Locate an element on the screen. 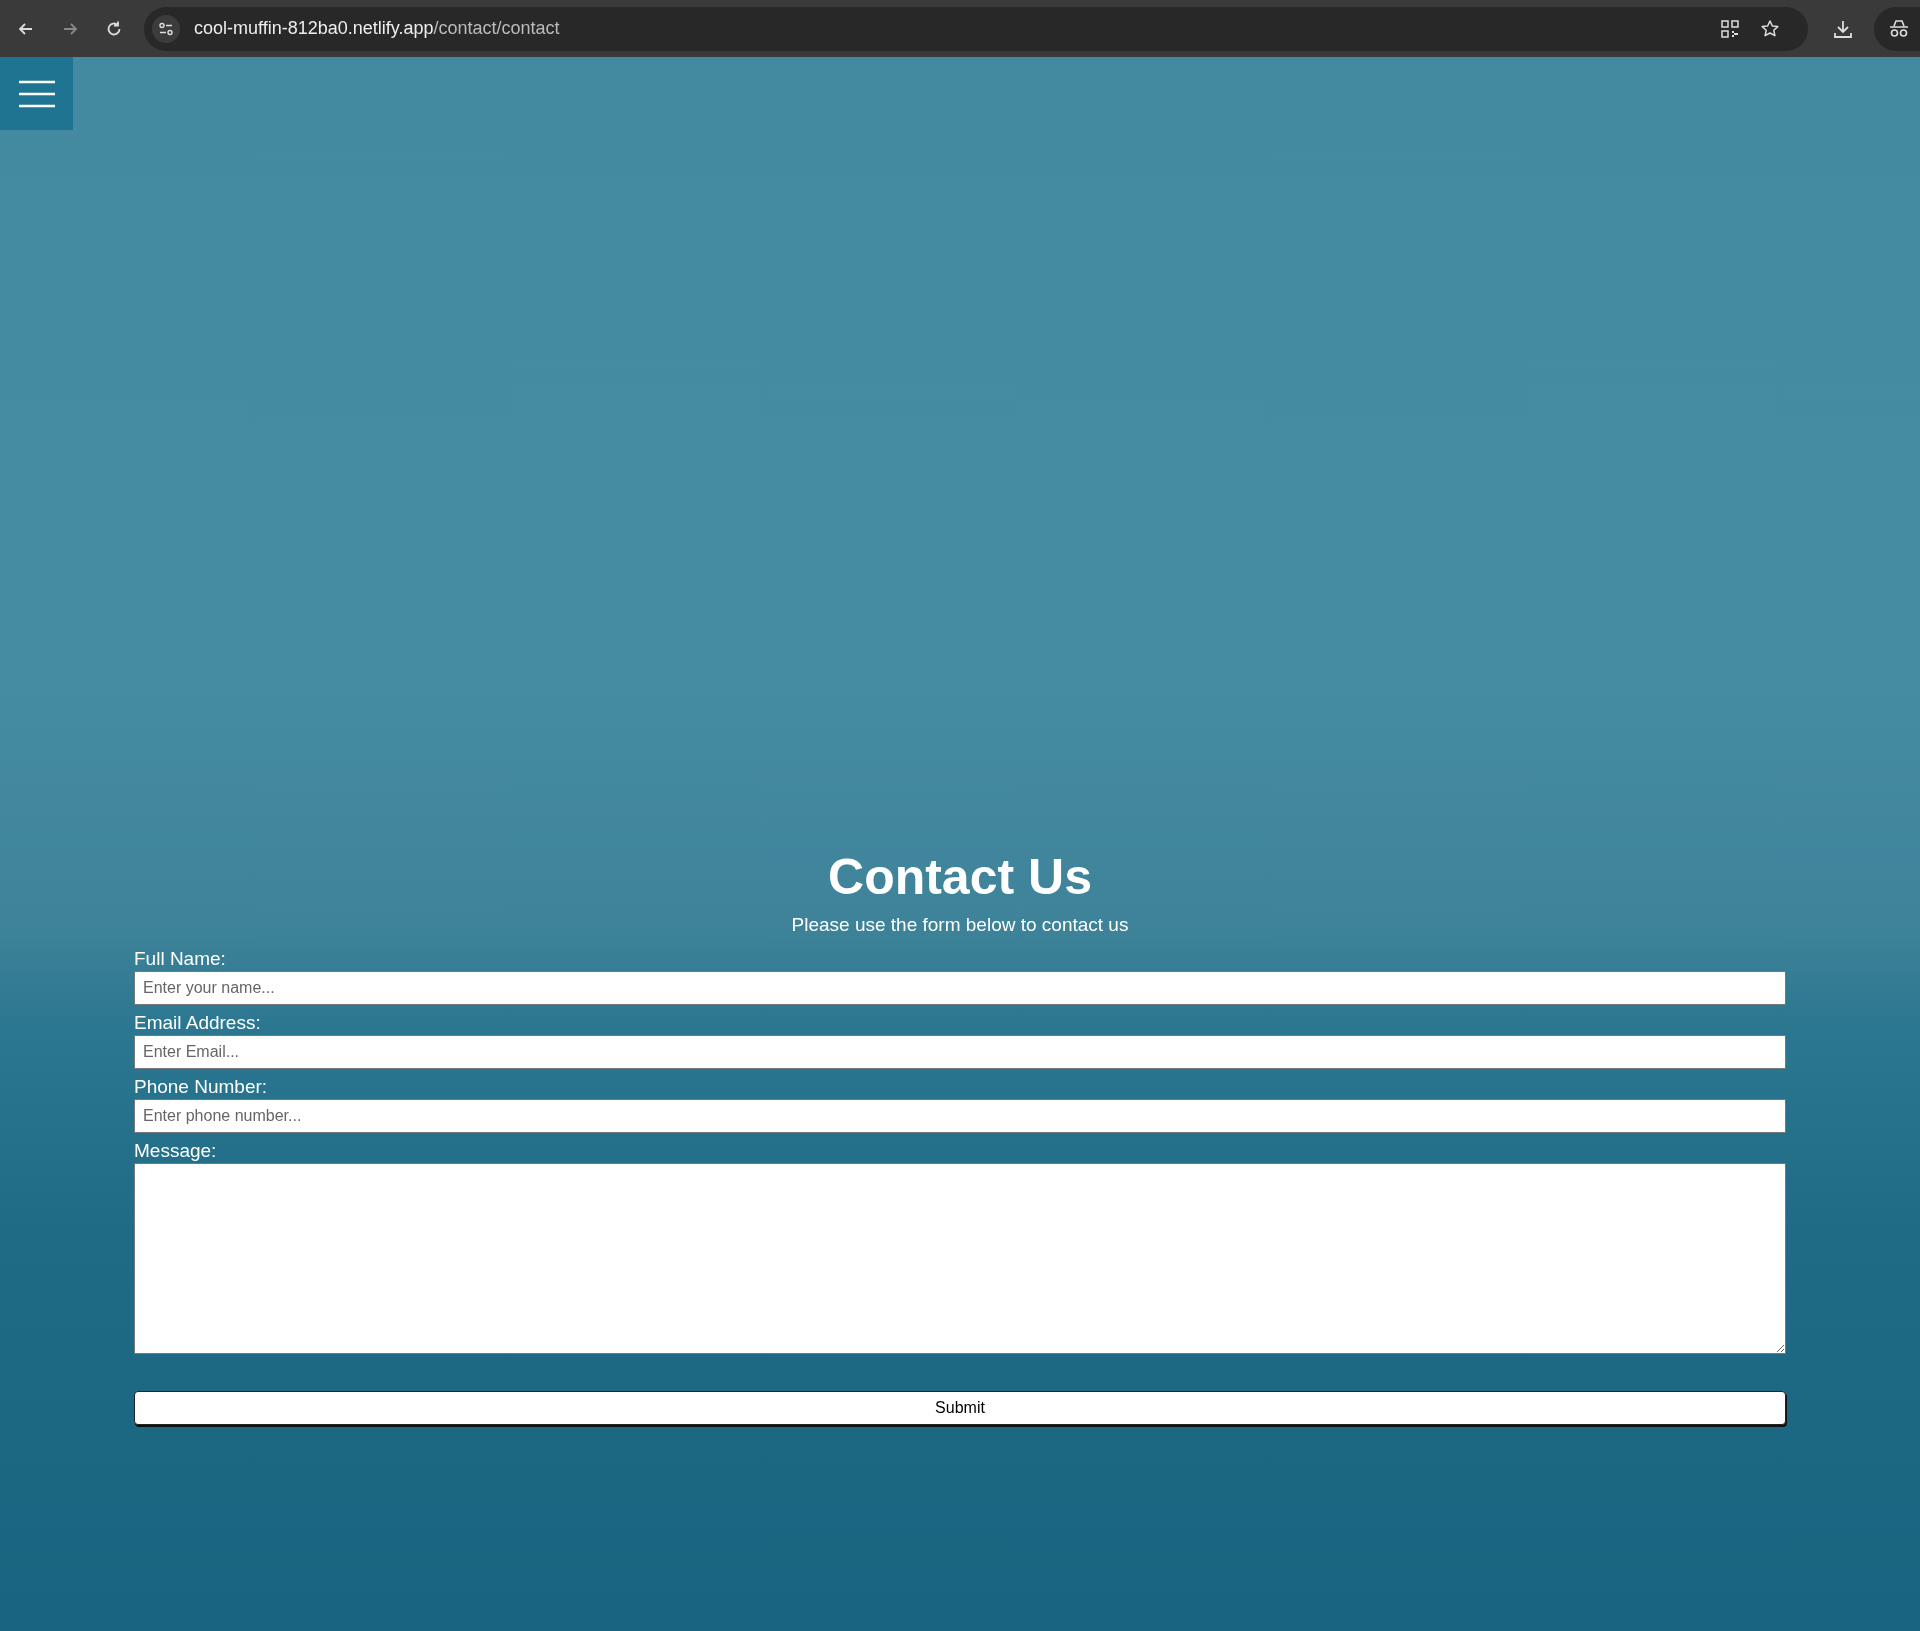 The width and height of the screenshot is (1920, 1631). menu-button is located at coordinates (36, 93).